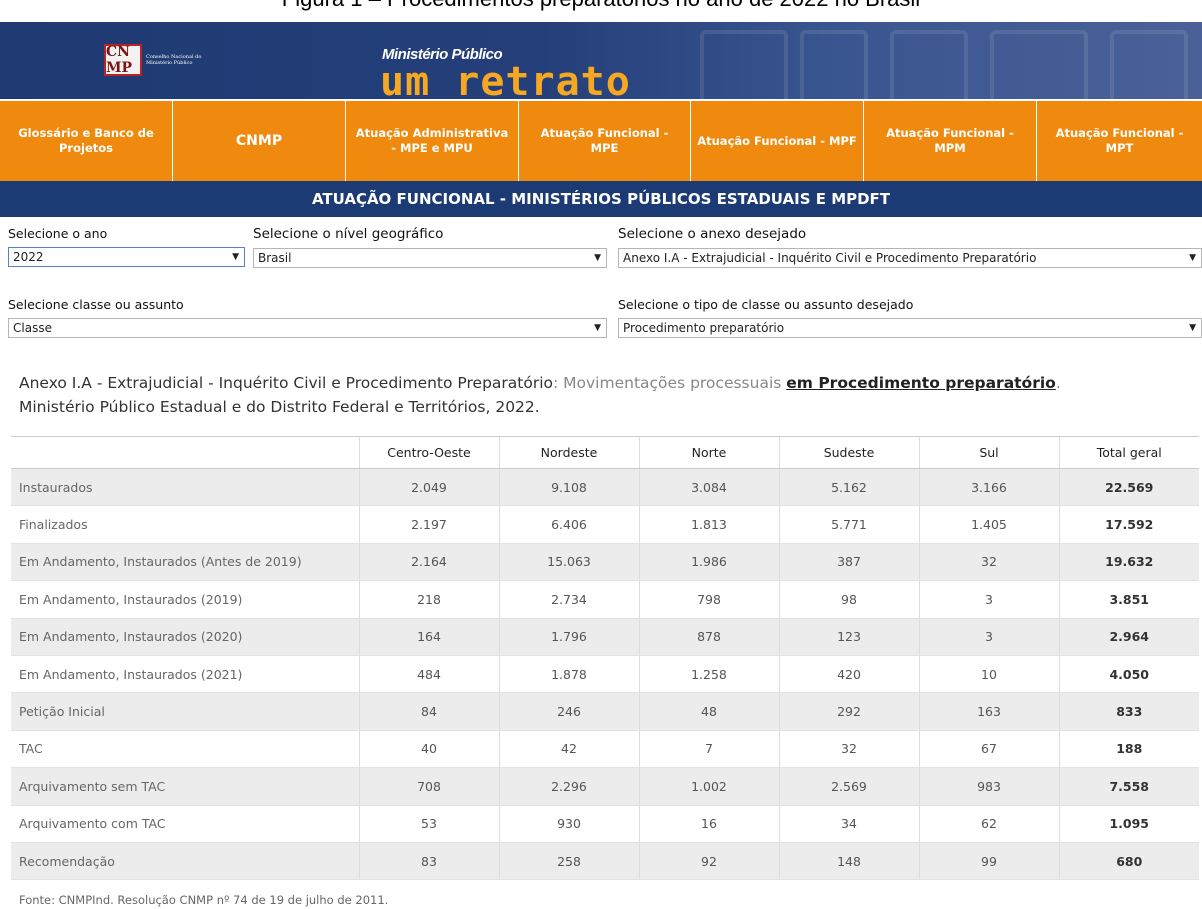 Image resolution: width=1202 pixels, height=909 pixels. What do you see at coordinates (126, 257) in the screenshot?
I see `year-select: 2022 ▼` at bounding box center [126, 257].